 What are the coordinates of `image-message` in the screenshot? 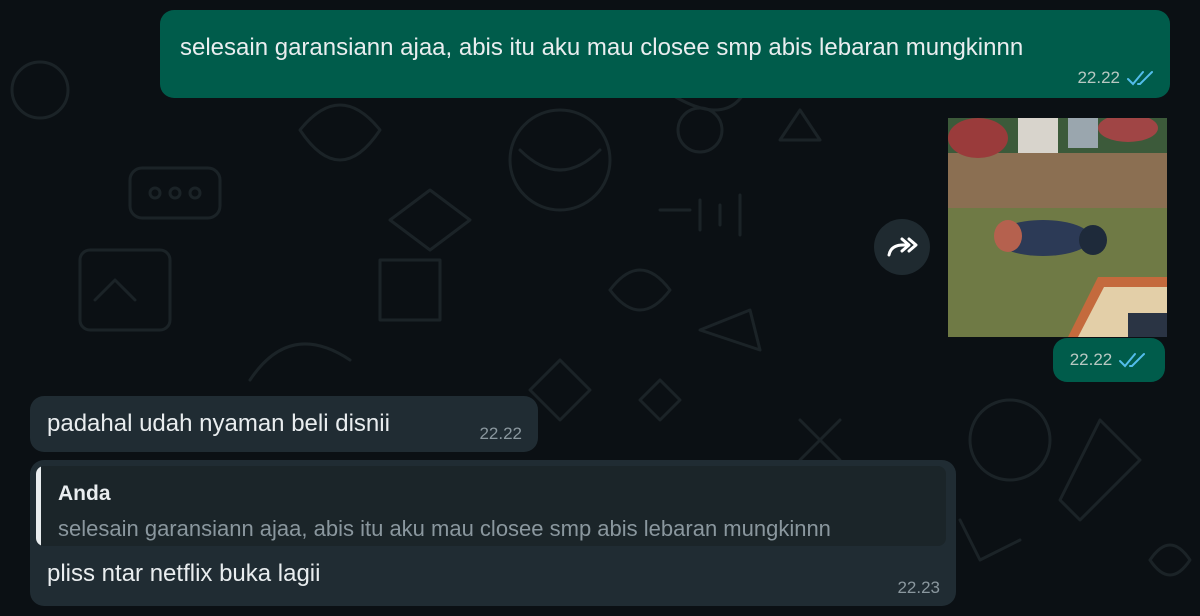 It's located at (1057, 227).